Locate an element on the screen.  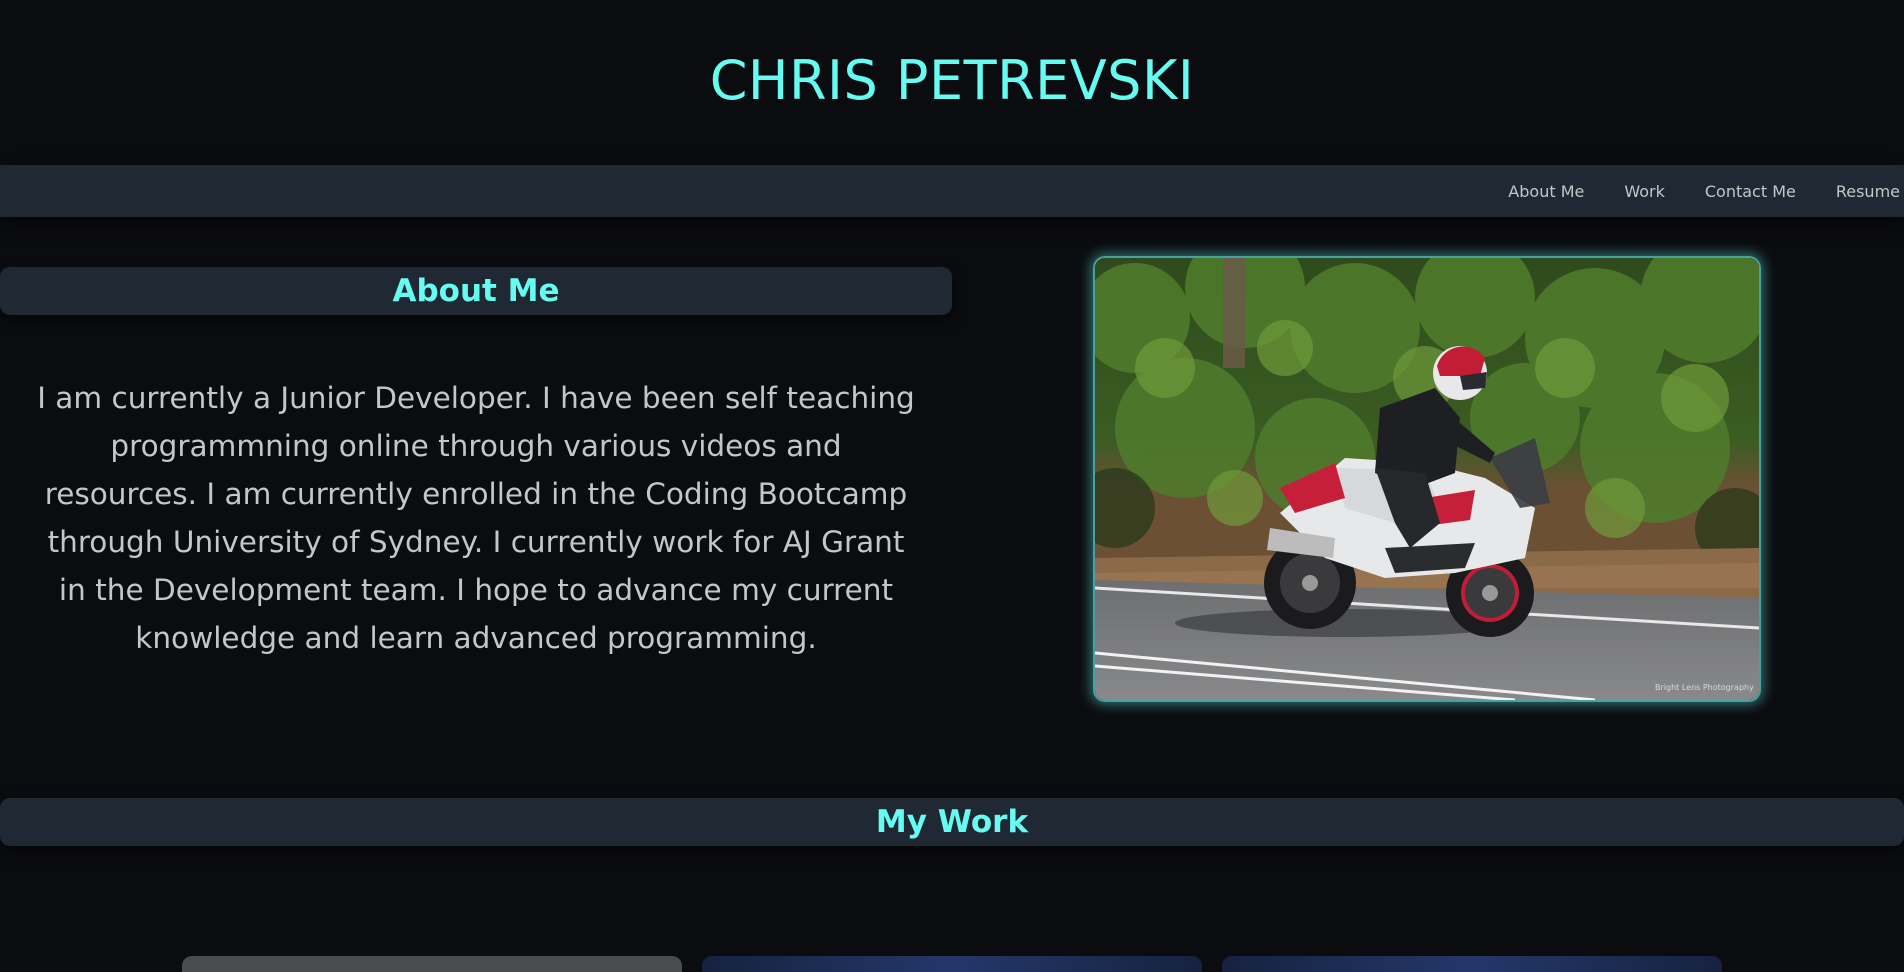
about-section-header: About Me is located at coordinates (476, 291).